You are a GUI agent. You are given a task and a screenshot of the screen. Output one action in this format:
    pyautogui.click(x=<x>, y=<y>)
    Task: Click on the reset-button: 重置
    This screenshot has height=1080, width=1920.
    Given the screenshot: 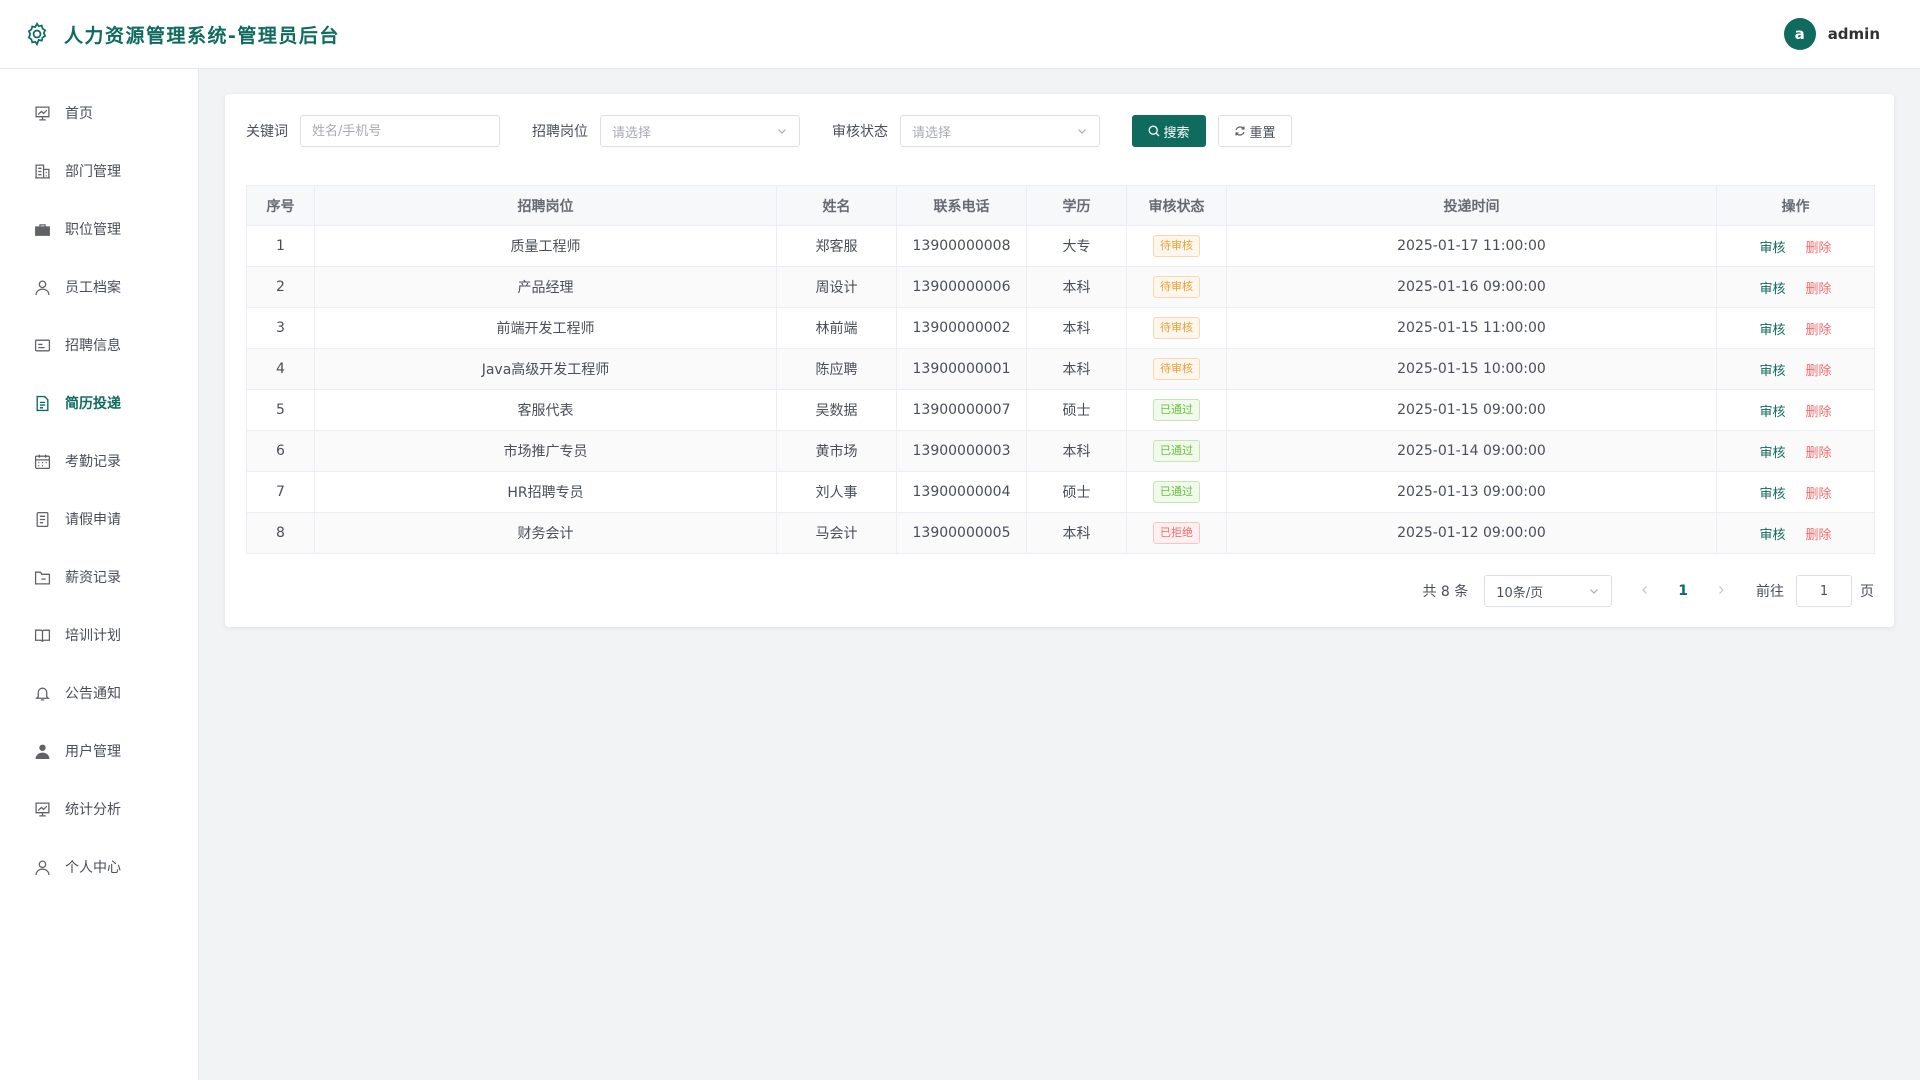 What is the action you would take?
    pyautogui.click(x=1255, y=131)
    